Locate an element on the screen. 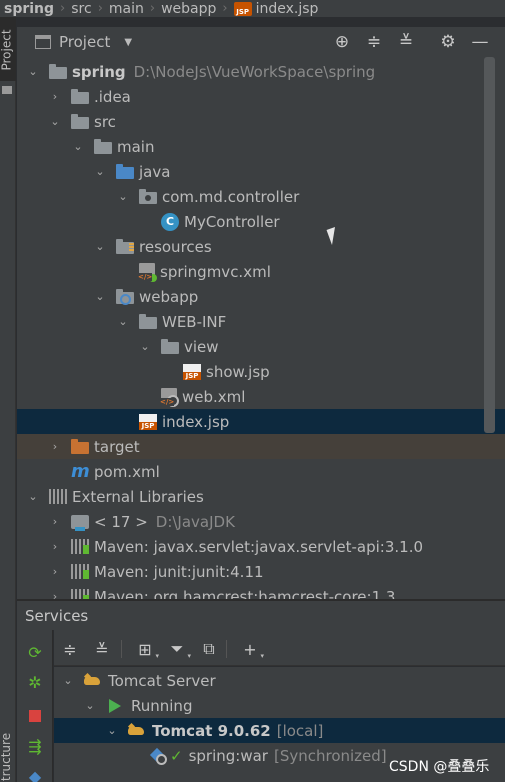 The height and width of the screenshot is (782, 505). tree-node-label: web.xml is located at coordinates (214, 396).